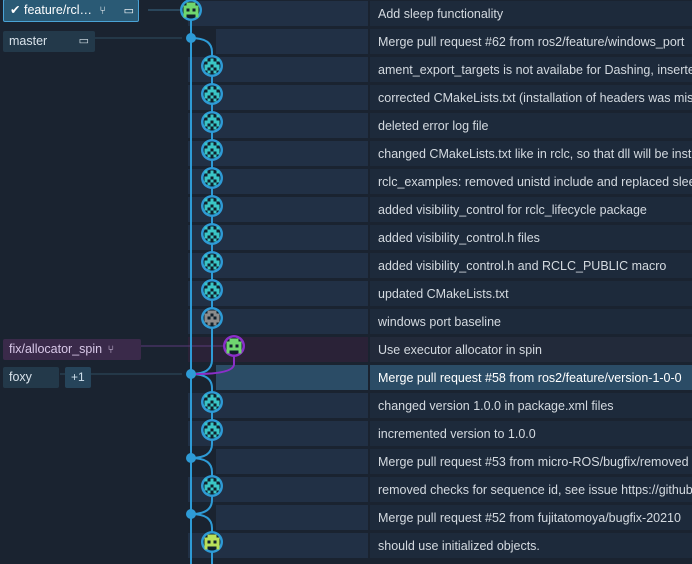  I want to click on branch-ref-head: ✔ feature/rcl… ⑂ ▭, so click(71, 11).